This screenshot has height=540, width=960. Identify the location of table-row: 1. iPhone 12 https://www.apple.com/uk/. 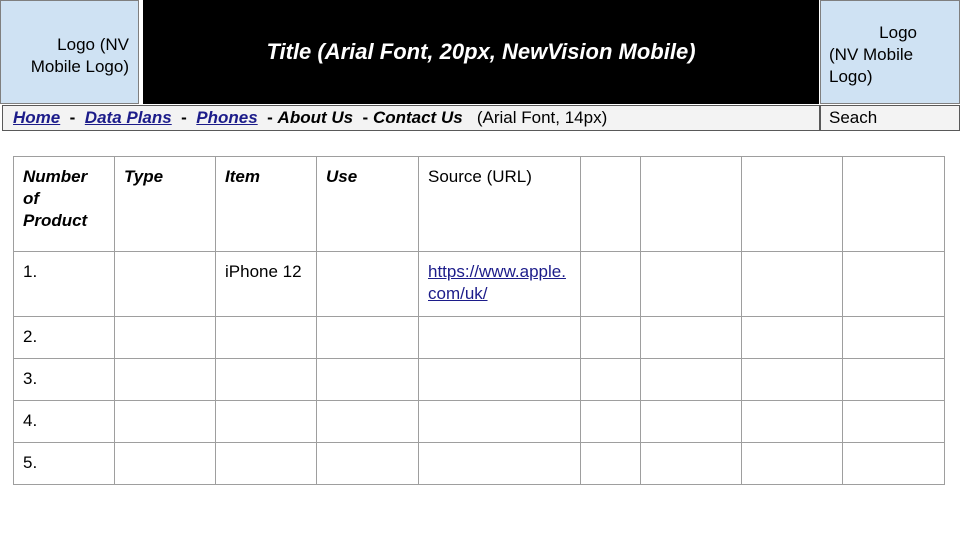
(479, 284).